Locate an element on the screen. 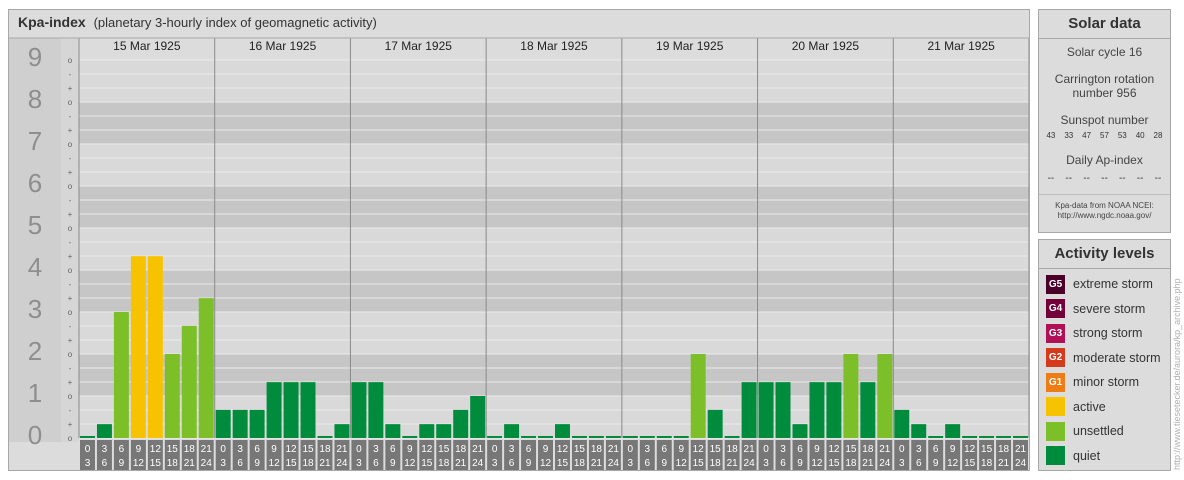 This screenshot has height=480, width=1184. data-source-label: Kpa-data from NOAA NCEI: is located at coordinates (1104, 205).